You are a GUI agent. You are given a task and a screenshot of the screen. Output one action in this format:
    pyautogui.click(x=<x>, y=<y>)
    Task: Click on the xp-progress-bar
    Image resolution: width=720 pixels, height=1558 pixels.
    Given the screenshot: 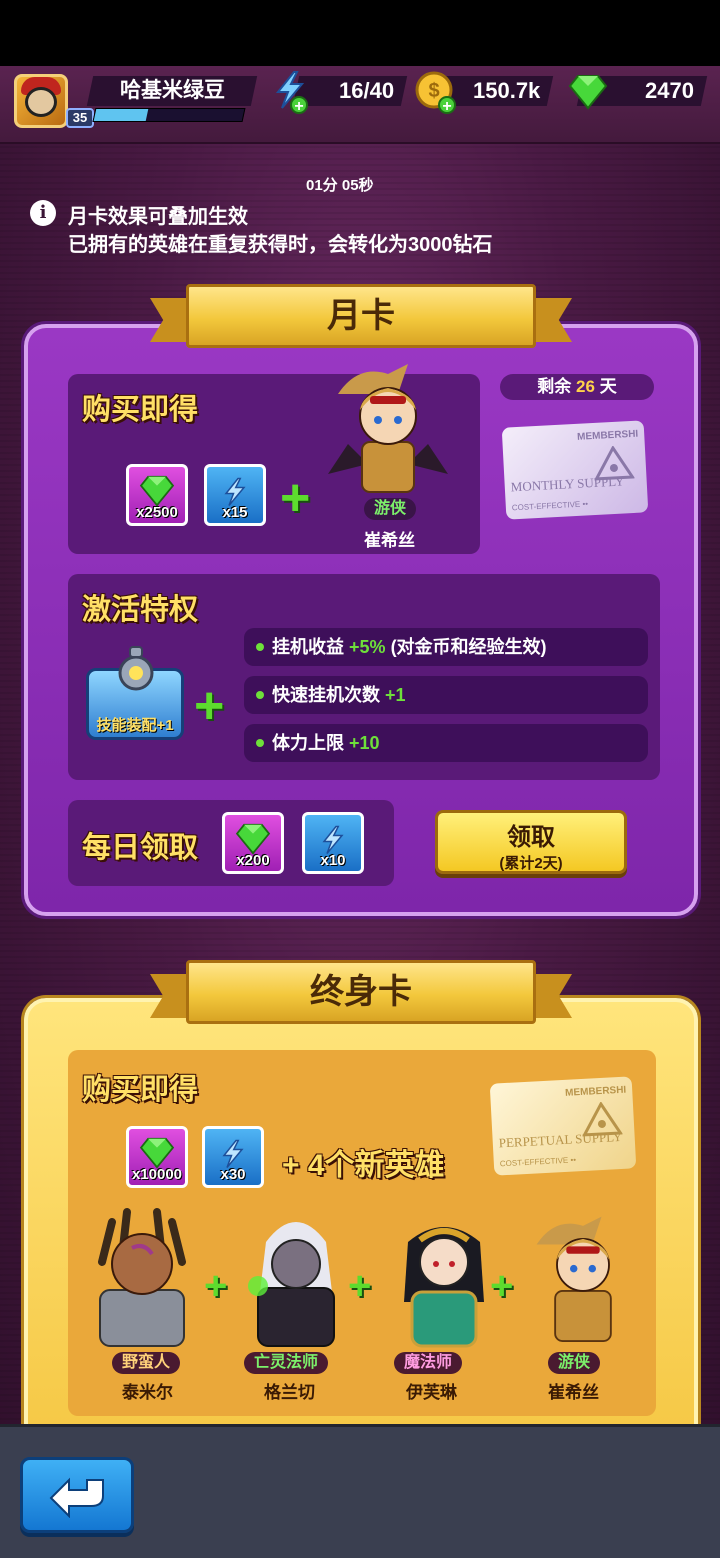 What is the action you would take?
    pyautogui.click(x=169, y=115)
    